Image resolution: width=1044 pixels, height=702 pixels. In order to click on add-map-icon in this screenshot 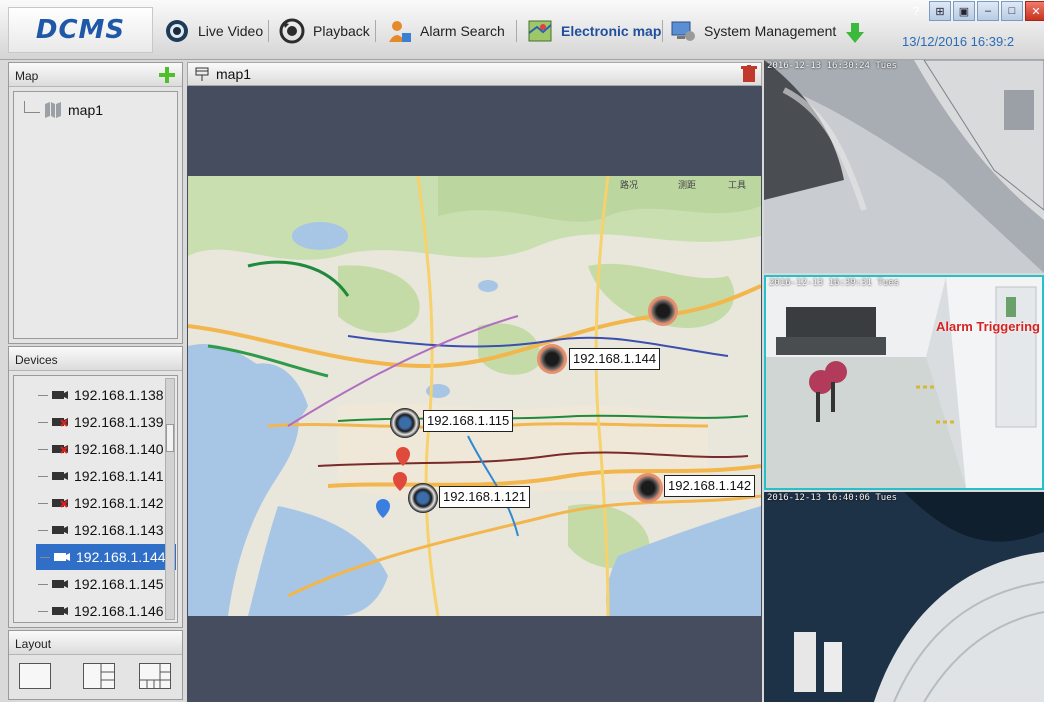, I will do `click(167, 75)`.